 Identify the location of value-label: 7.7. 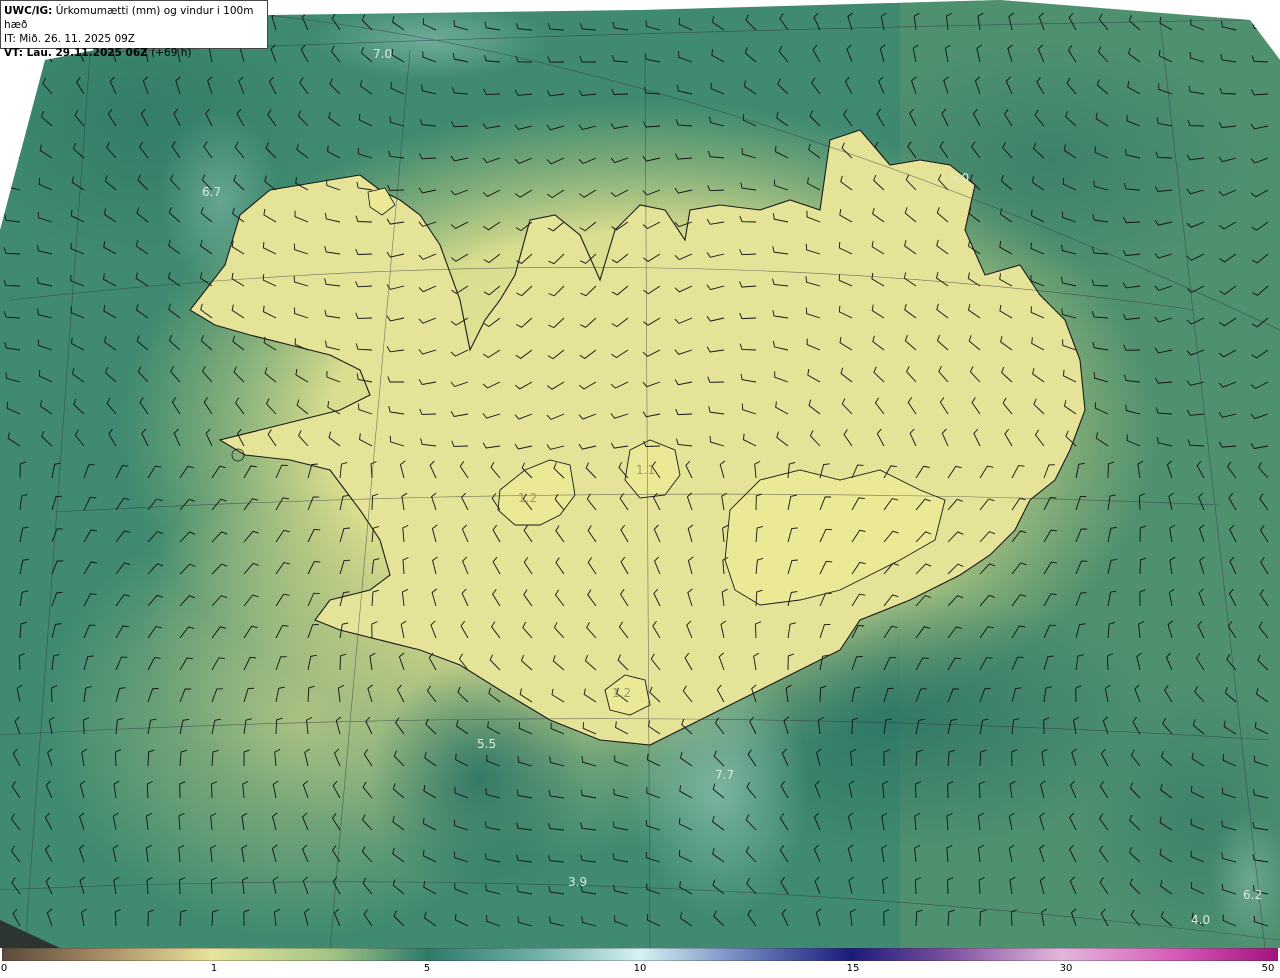
(724, 775).